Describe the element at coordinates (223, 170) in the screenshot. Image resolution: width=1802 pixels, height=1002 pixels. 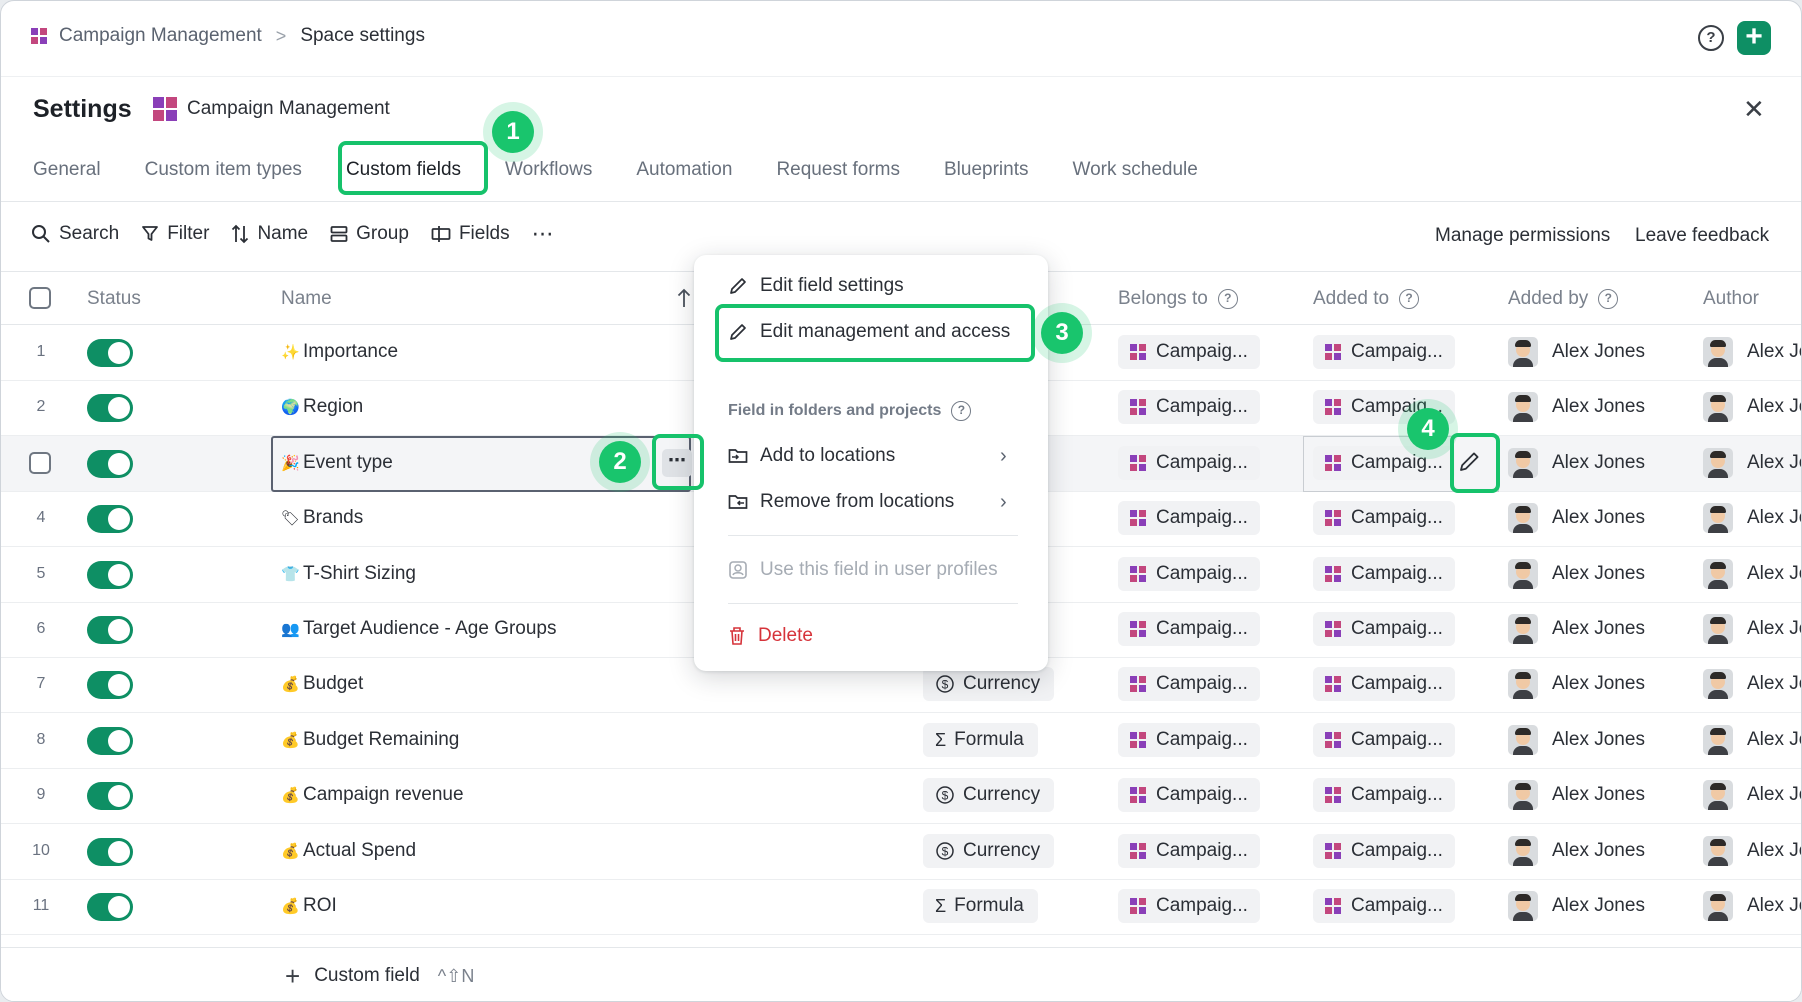
I see `tab-custom-item-types: Custom item types` at that location.